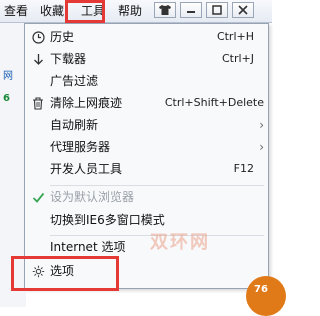 The width and height of the screenshot is (320, 316). What do you see at coordinates (8, 76) in the screenshot?
I see `bg-text-fragment: 网` at bounding box center [8, 76].